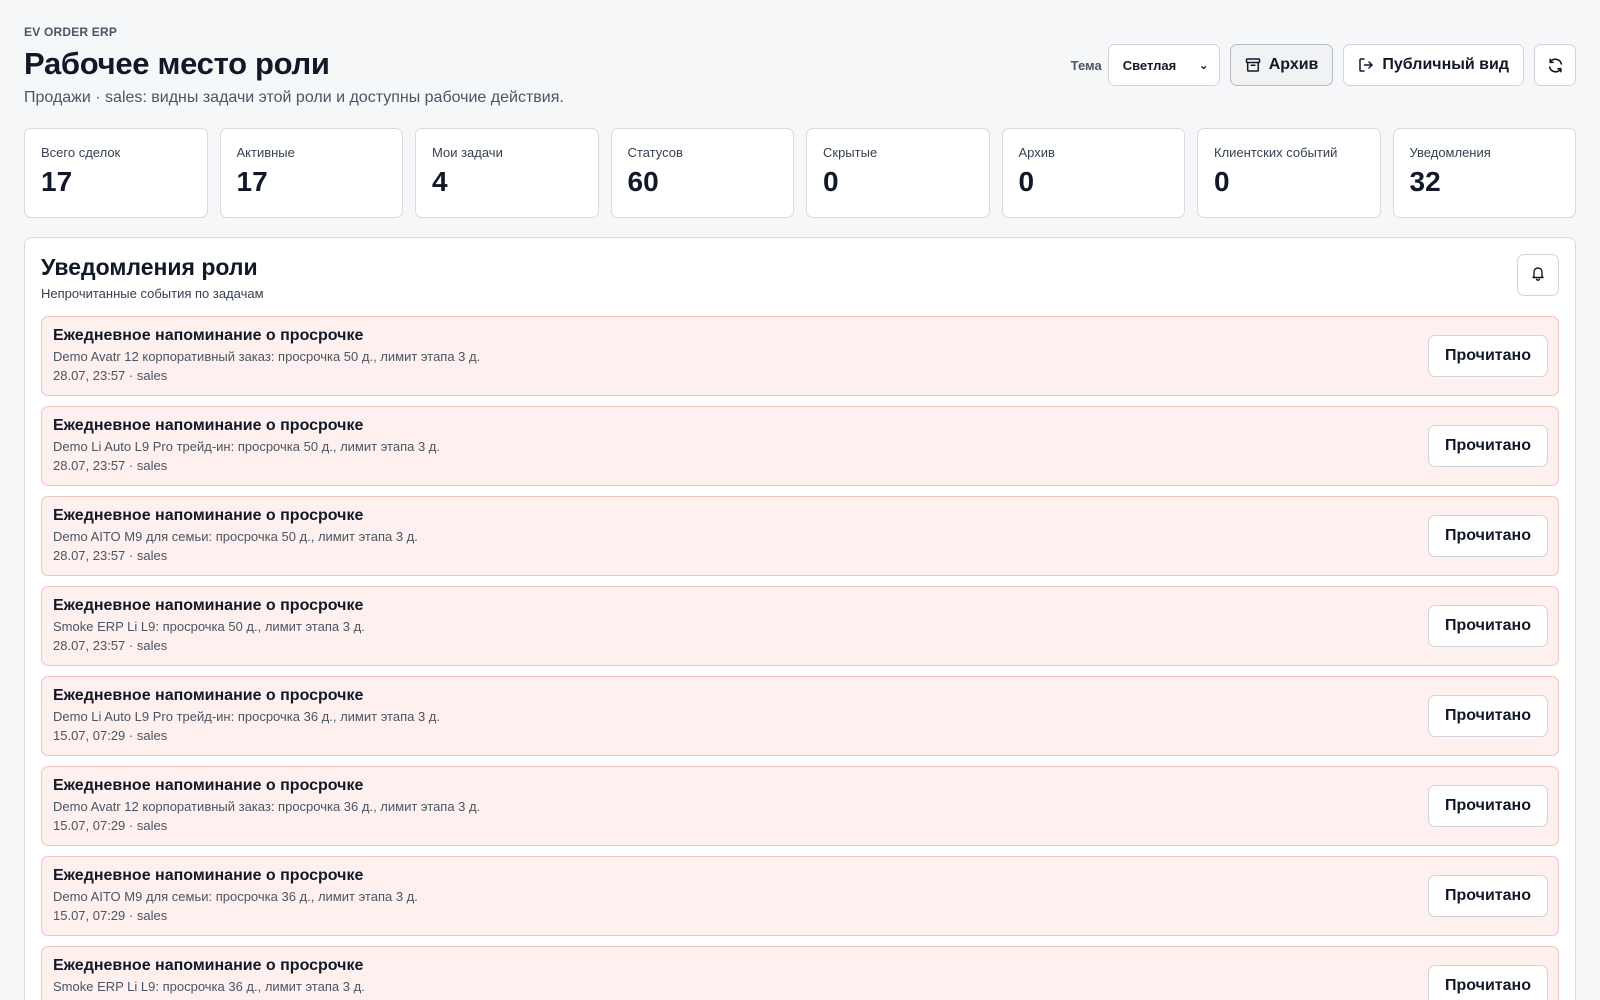 Image resolution: width=1600 pixels, height=1000 pixels. Describe the element at coordinates (1293, 64) in the screenshot. I see `archive-button-label: Архив` at that location.